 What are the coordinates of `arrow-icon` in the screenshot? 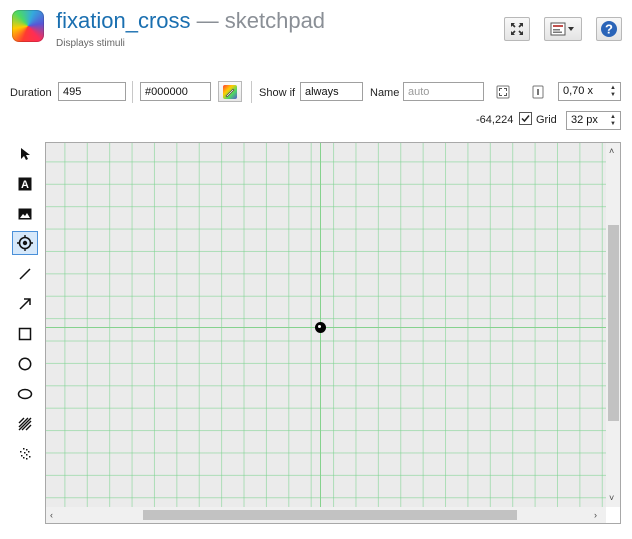 It's located at (25, 304).